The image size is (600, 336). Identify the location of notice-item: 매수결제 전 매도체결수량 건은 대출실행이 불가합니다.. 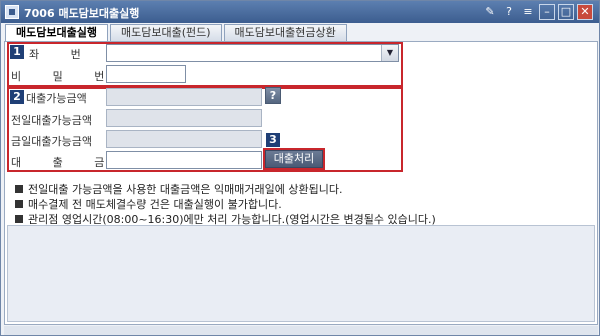
(225, 204).